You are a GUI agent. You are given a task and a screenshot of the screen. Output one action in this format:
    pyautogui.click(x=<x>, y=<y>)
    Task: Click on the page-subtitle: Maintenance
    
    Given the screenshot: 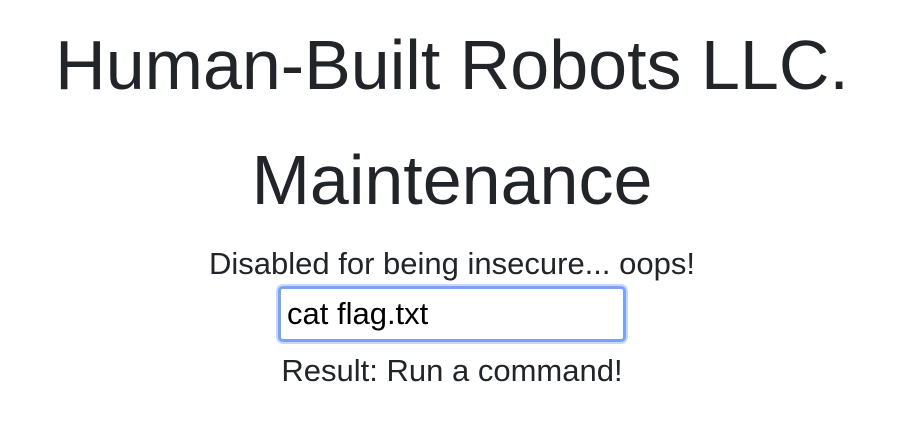 What is the action you would take?
    pyautogui.click(x=452, y=180)
    